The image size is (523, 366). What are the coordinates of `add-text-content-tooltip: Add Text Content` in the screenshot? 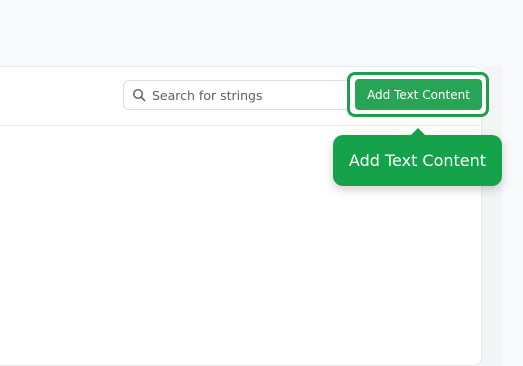 It's located at (417, 160).